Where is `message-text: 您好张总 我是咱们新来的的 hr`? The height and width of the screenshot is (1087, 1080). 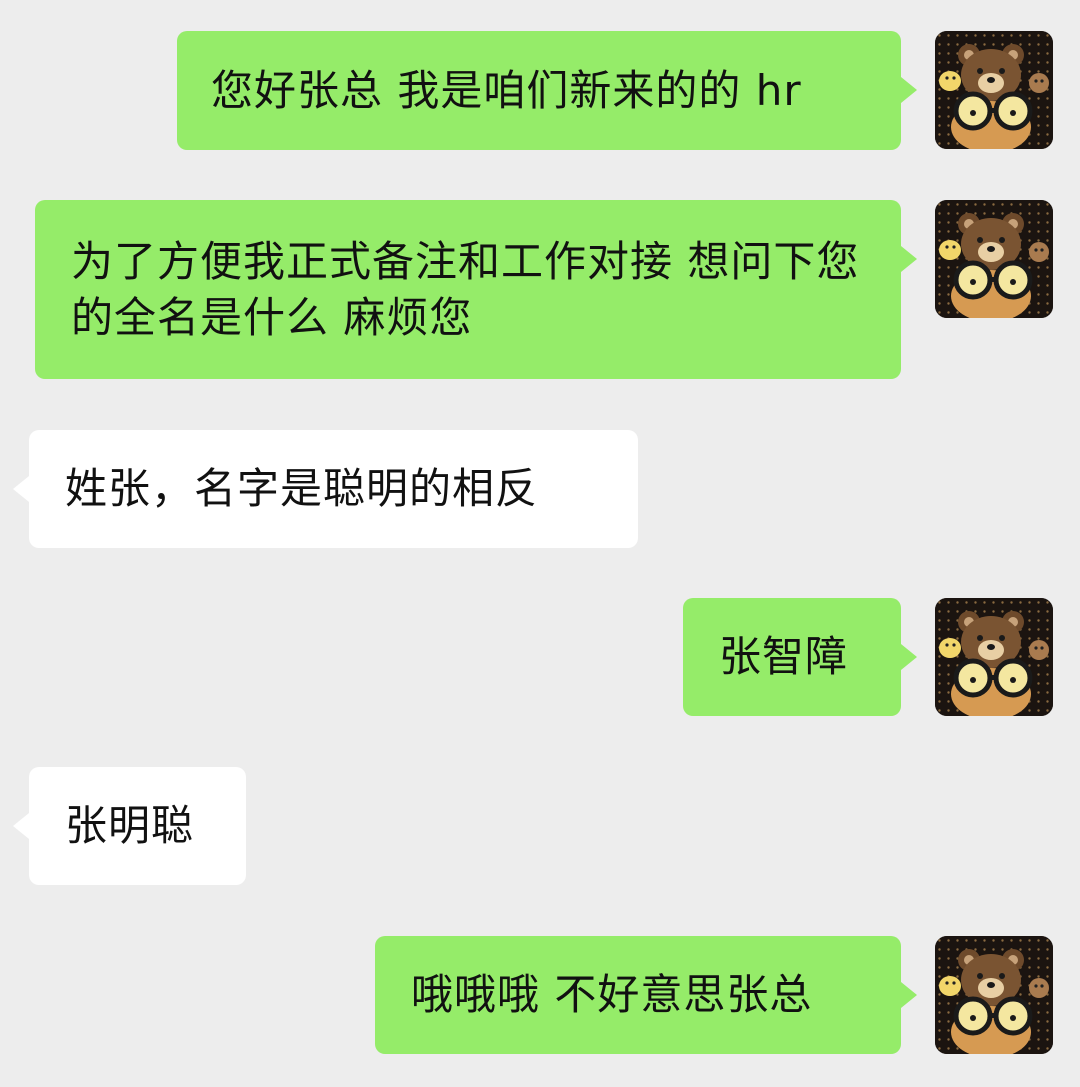 message-text: 您好张总 我是咱们新来的的 hr is located at coordinates (506, 90).